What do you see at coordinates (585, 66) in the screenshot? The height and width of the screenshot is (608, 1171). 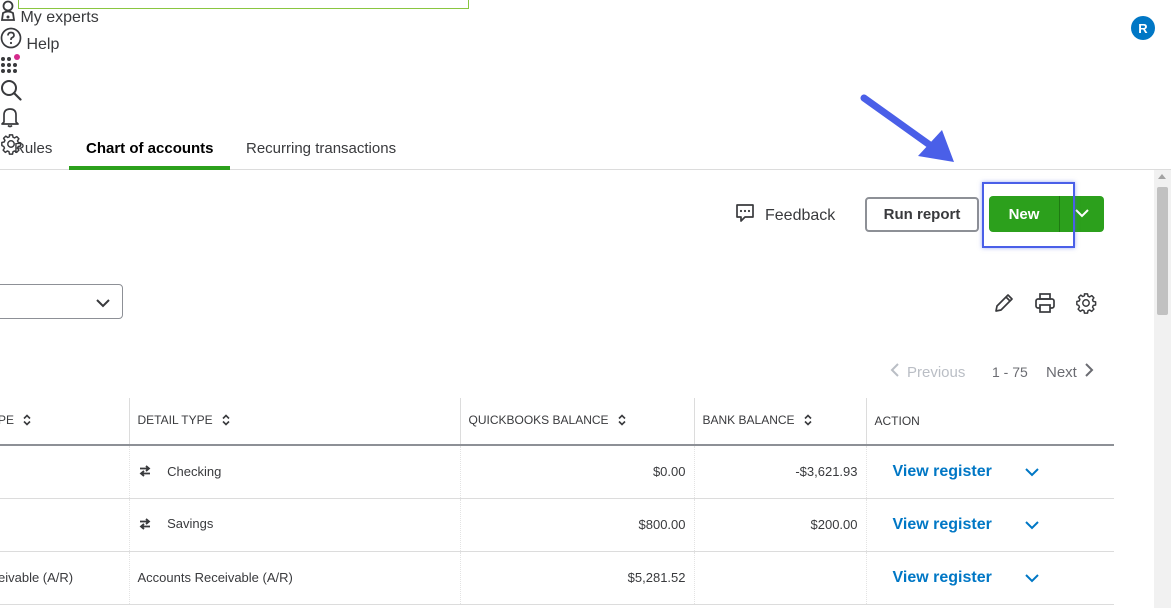 I see `apps-grid-icon` at bounding box center [585, 66].